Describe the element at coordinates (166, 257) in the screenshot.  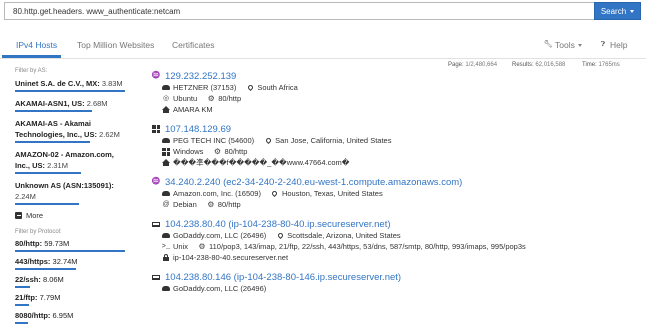
I see `lock-icon` at that location.